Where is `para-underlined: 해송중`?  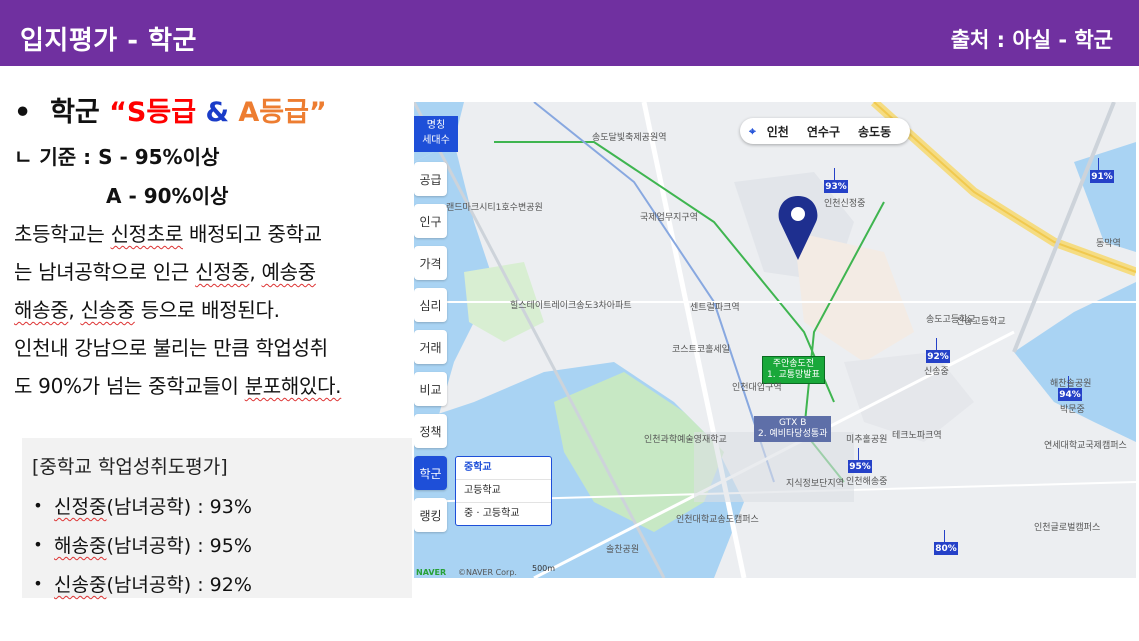 para-underlined: 해송중 is located at coordinates (41, 310).